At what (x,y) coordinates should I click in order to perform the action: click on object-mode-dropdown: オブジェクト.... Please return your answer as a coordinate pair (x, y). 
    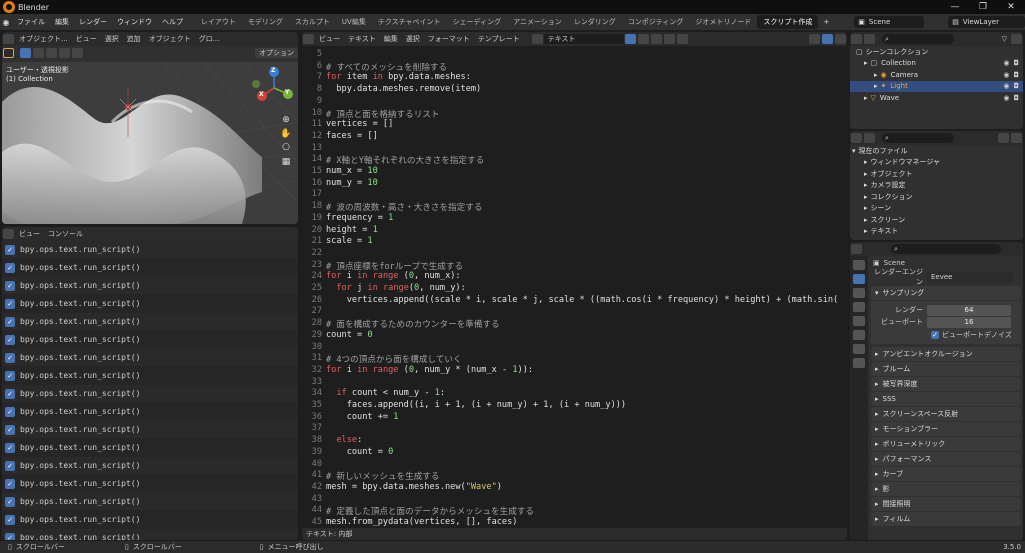
    Looking at the image, I should click on (43, 39).